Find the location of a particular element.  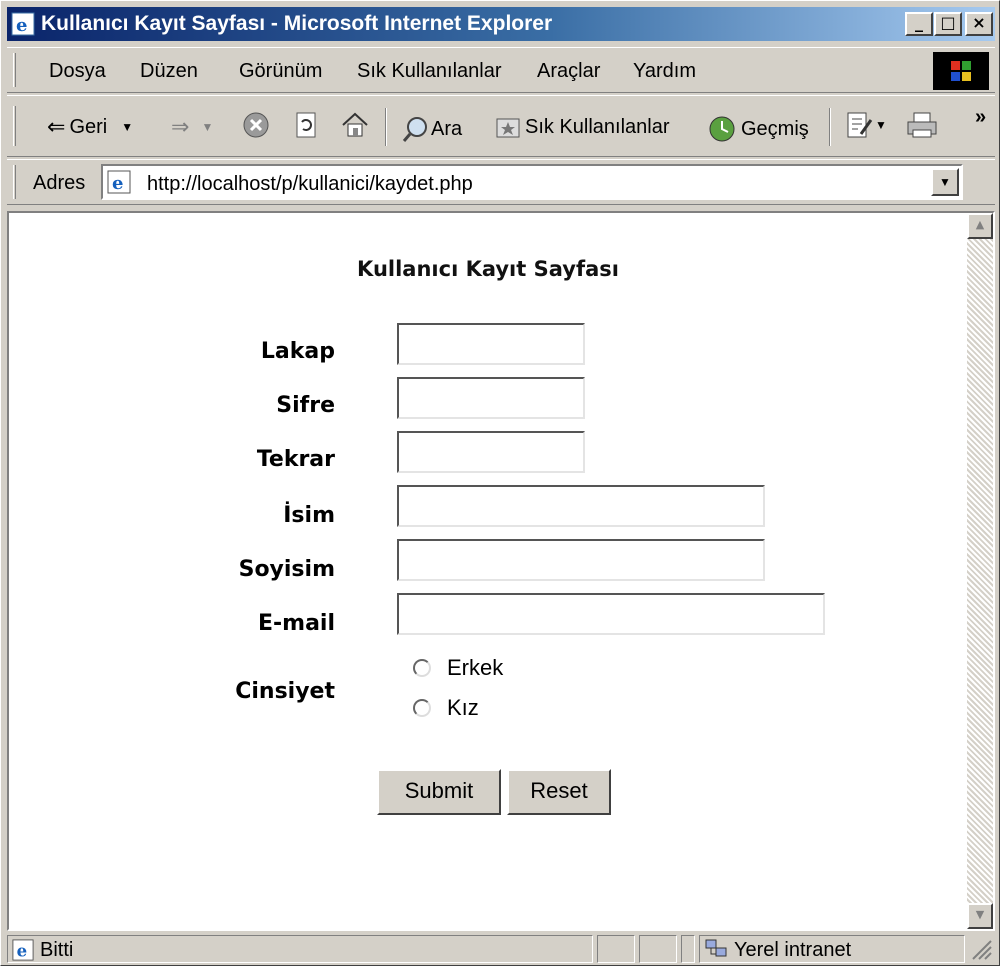

scroll-down-button: ▼ is located at coordinates (980, 916).